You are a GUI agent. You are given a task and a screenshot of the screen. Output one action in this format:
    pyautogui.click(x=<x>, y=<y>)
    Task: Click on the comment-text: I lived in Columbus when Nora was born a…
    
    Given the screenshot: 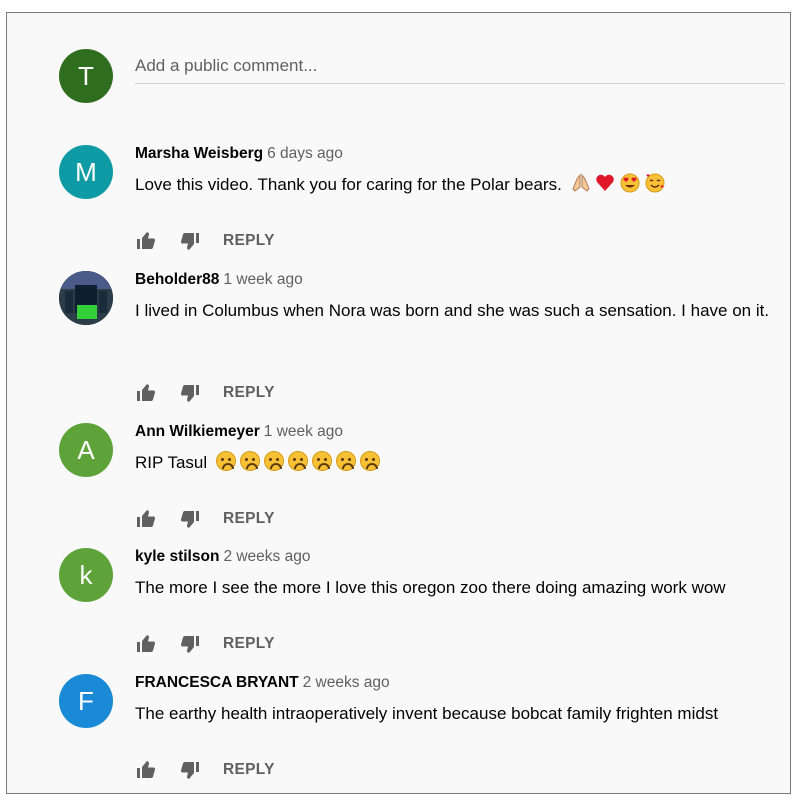 What is the action you would take?
    pyautogui.click(x=452, y=310)
    